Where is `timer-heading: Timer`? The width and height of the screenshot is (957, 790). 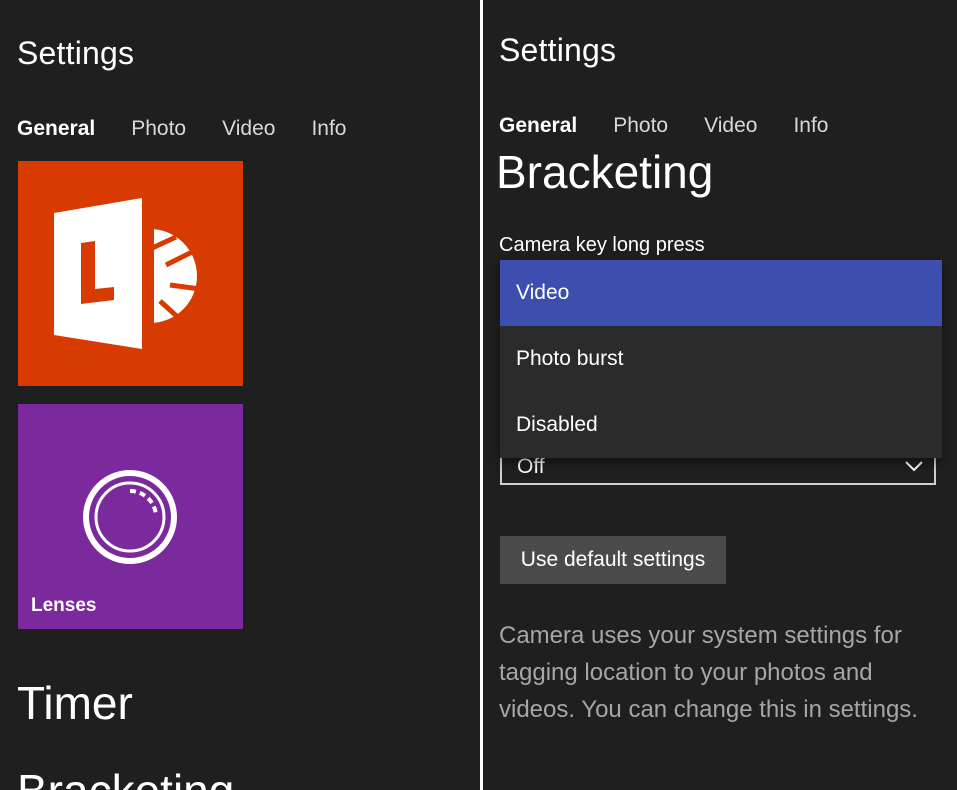
timer-heading: Timer is located at coordinates (75, 703).